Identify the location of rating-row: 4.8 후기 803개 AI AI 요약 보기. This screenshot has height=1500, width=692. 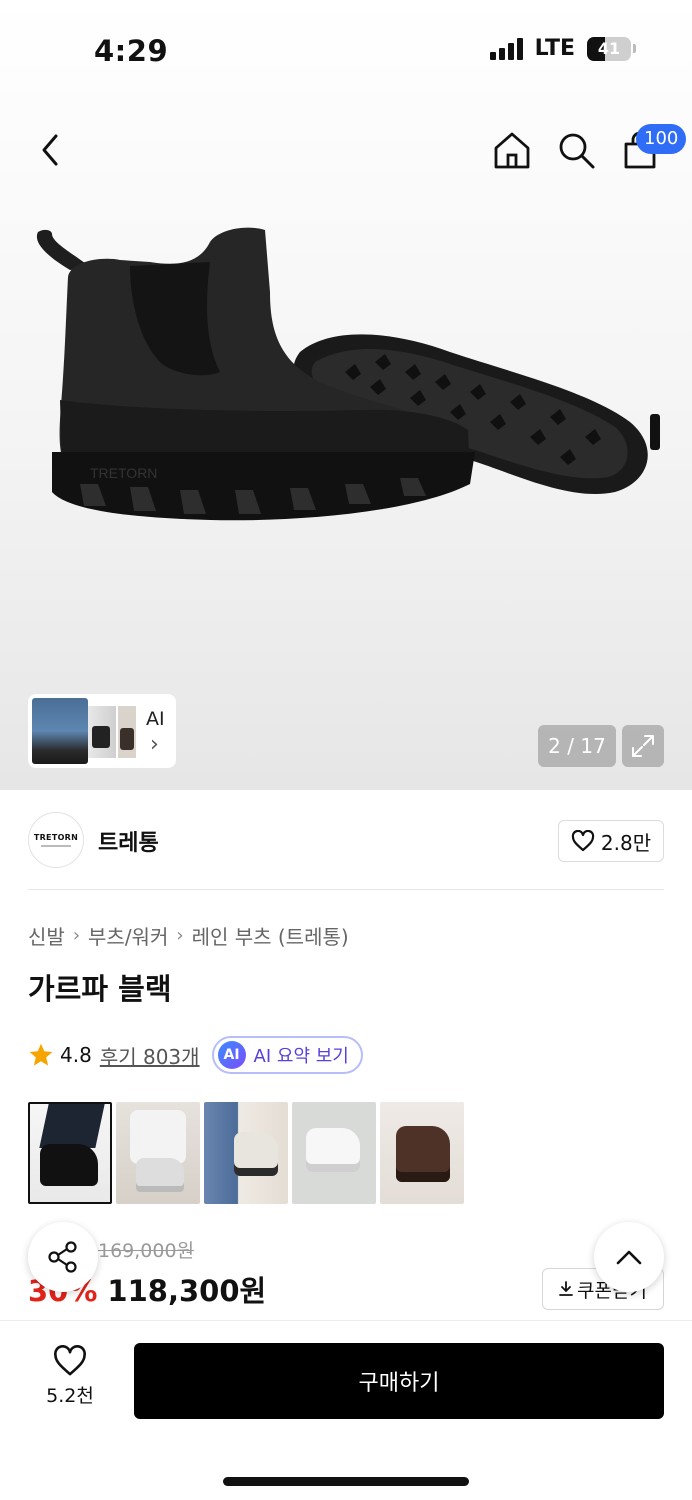
(195, 1055).